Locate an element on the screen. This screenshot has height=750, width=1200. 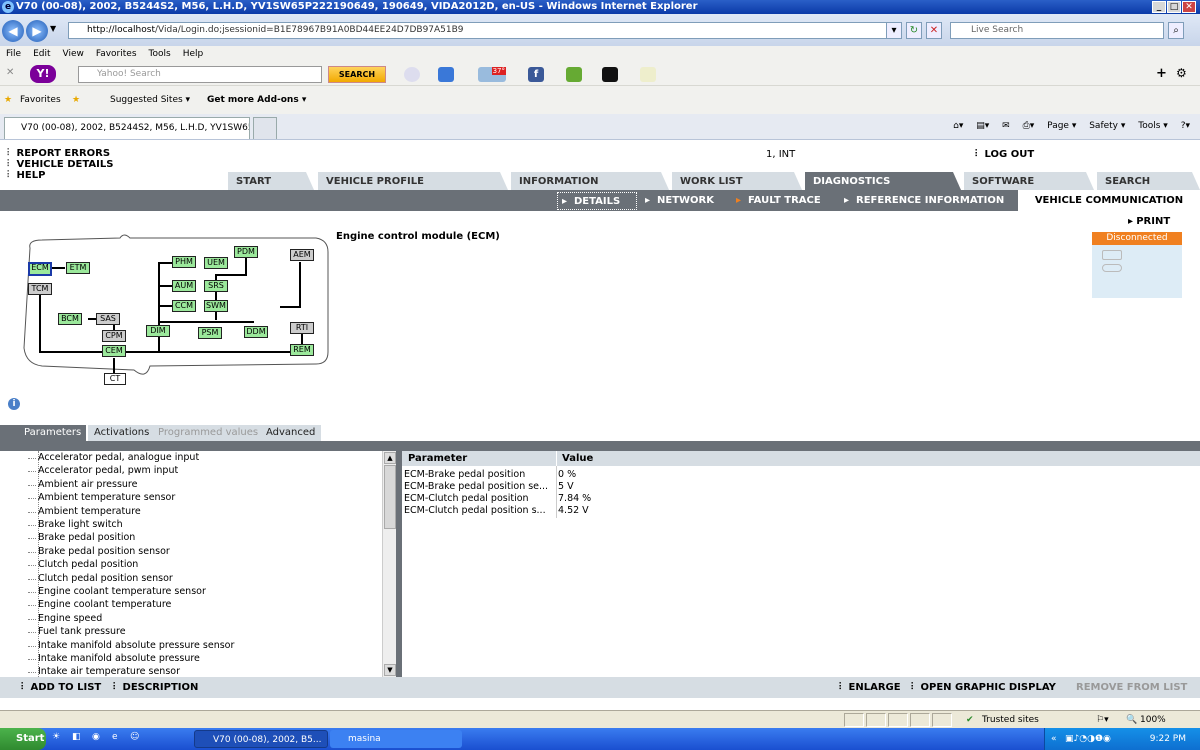
print-icon: ⎙▾ is located at coordinates (1029, 126).